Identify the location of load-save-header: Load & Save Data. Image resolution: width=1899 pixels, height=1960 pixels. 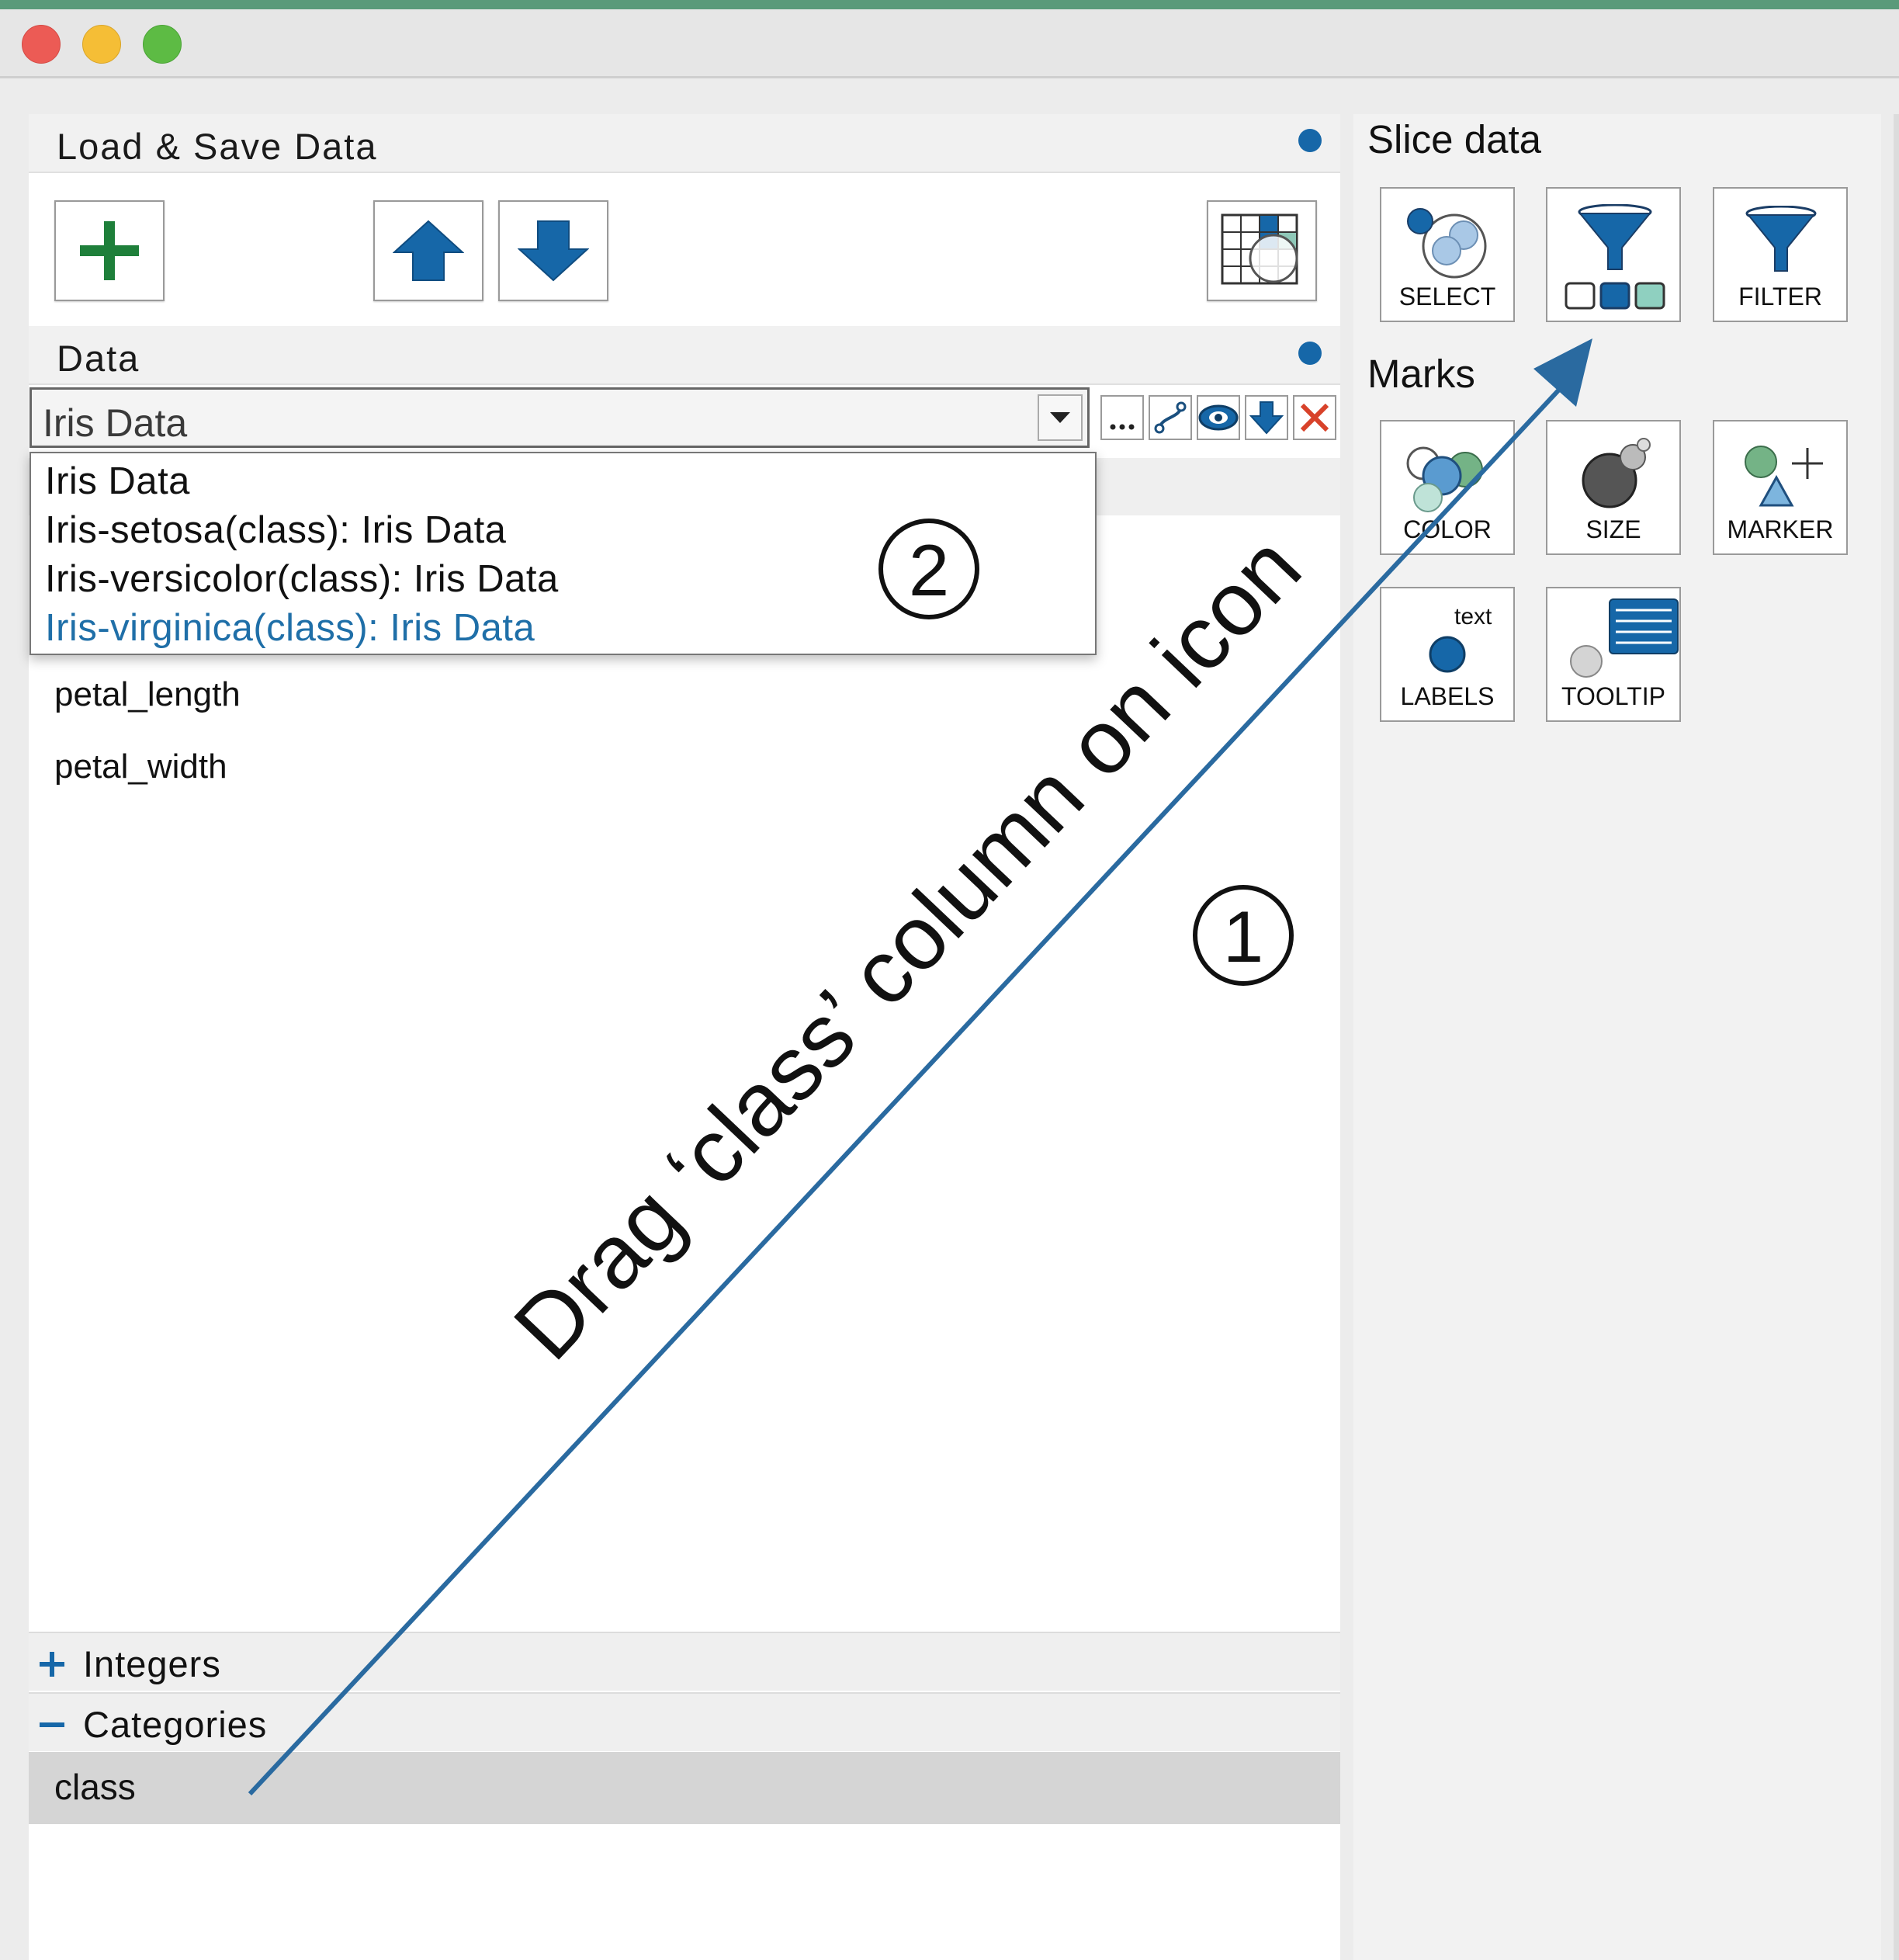
(684, 143).